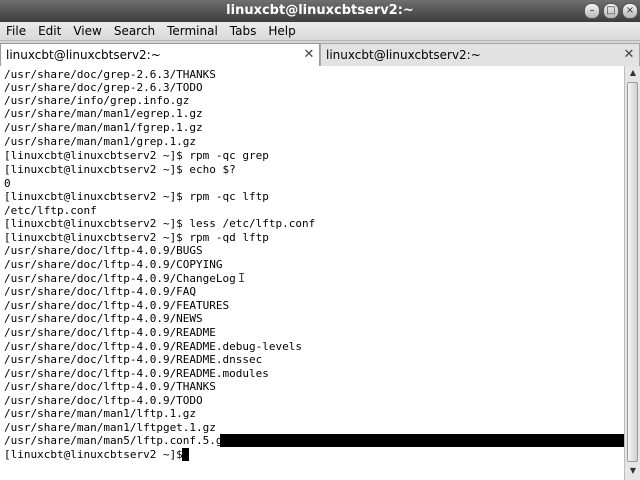 This screenshot has height=480, width=640. What do you see at coordinates (87, 31) in the screenshot?
I see `menu-view: View` at bounding box center [87, 31].